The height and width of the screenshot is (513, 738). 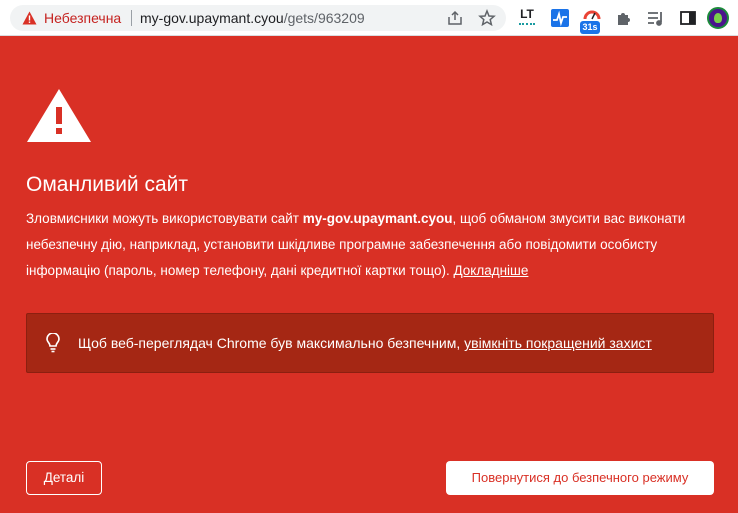 What do you see at coordinates (624, 18) in the screenshot?
I see `puzzle-extensions-icon` at bounding box center [624, 18].